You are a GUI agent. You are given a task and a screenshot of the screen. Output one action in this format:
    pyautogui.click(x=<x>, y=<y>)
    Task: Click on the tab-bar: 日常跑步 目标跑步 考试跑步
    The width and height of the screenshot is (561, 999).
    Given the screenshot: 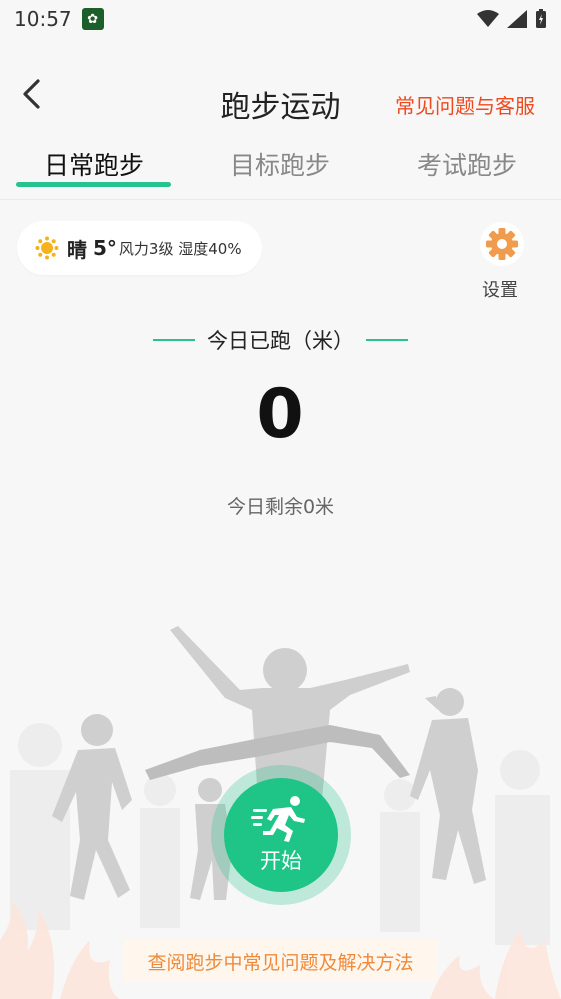 What is the action you would take?
    pyautogui.click(x=280, y=170)
    